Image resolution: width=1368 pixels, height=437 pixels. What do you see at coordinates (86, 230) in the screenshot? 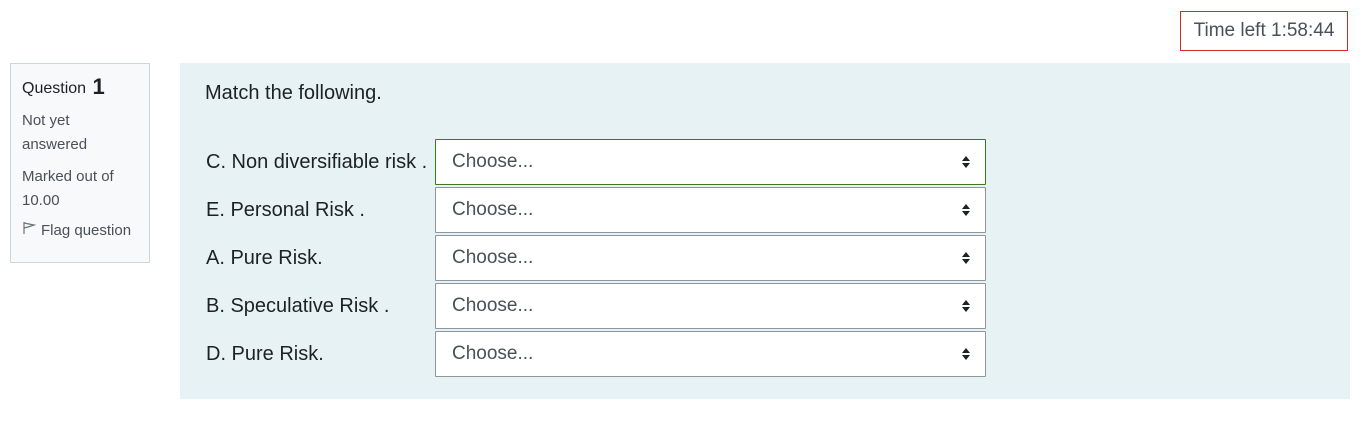
I see `flag-question-label: Flag question` at bounding box center [86, 230].